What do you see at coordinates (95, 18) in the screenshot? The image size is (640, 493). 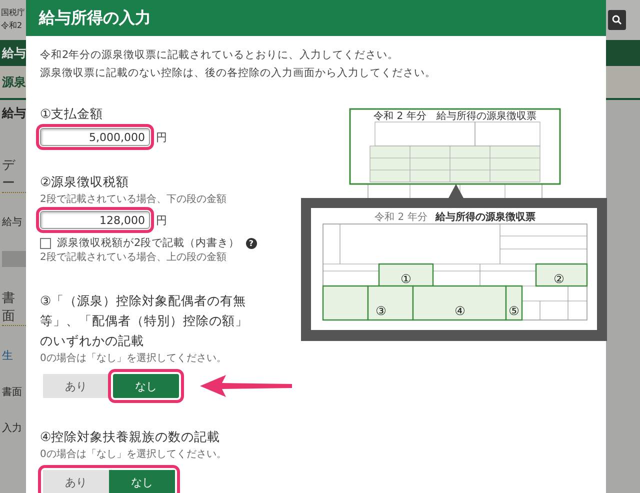 I see `dialog-title: 給与所得の入力` at bounding box center [95, 18].